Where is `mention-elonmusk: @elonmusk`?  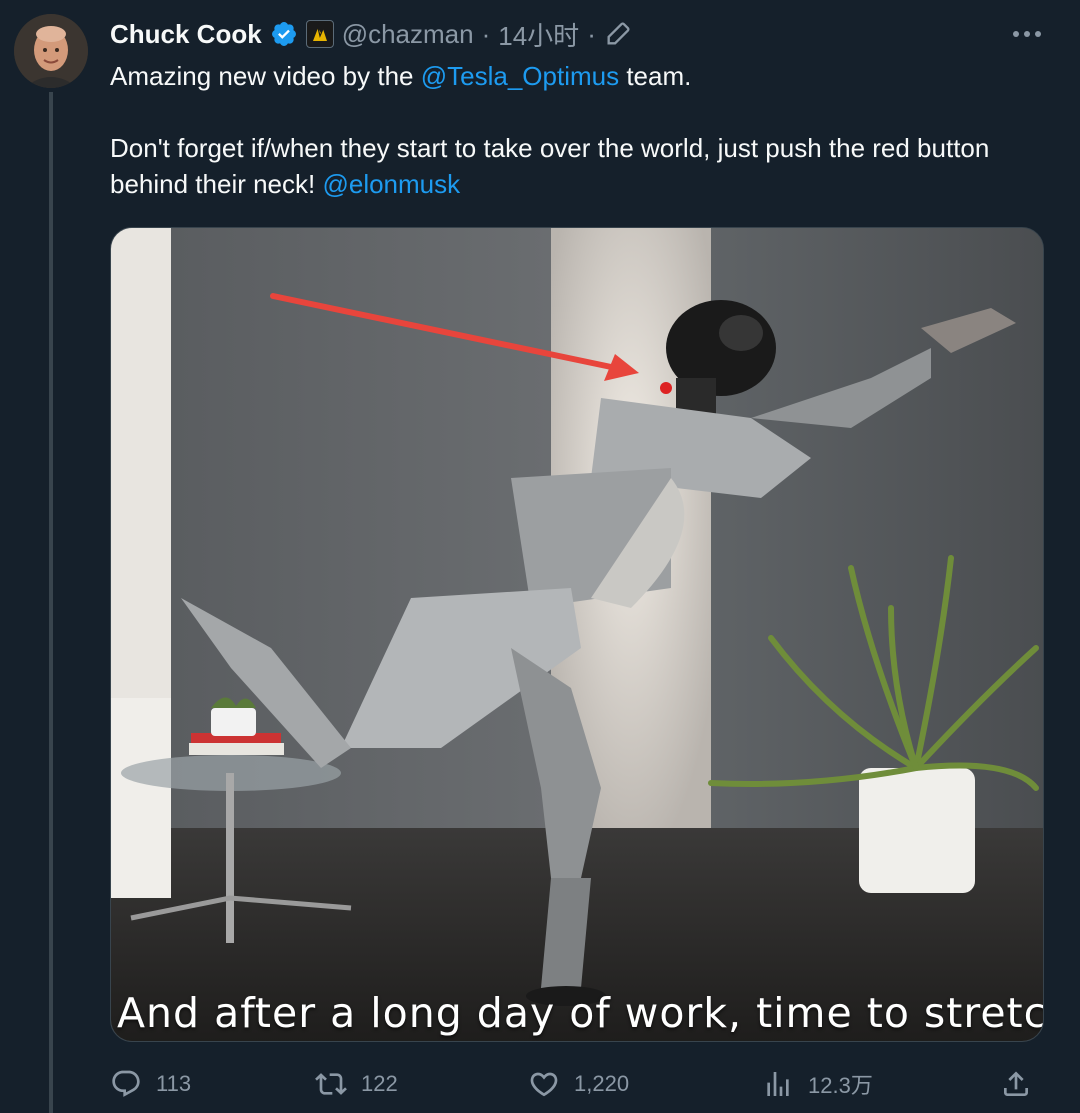
mention-elonmusk: @elonmusk is located at coordinates (391, 184).